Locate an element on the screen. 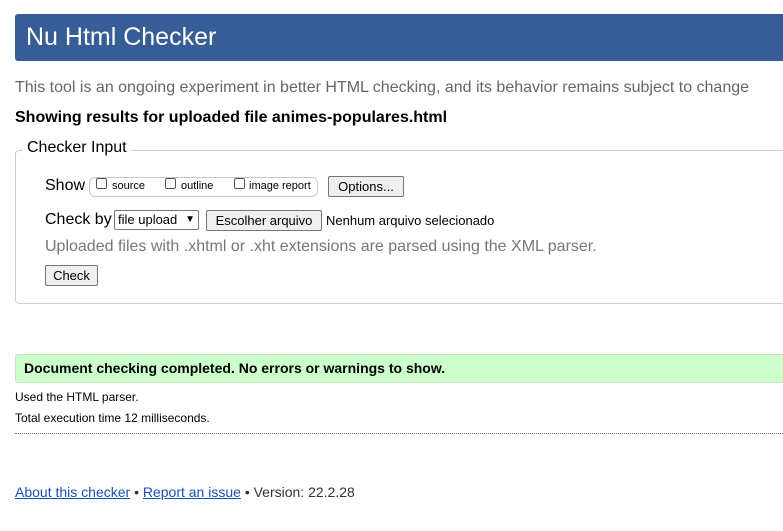 The image size is (783, 531). page-header: Nu Html Checker is located at coordinates (399, 37).